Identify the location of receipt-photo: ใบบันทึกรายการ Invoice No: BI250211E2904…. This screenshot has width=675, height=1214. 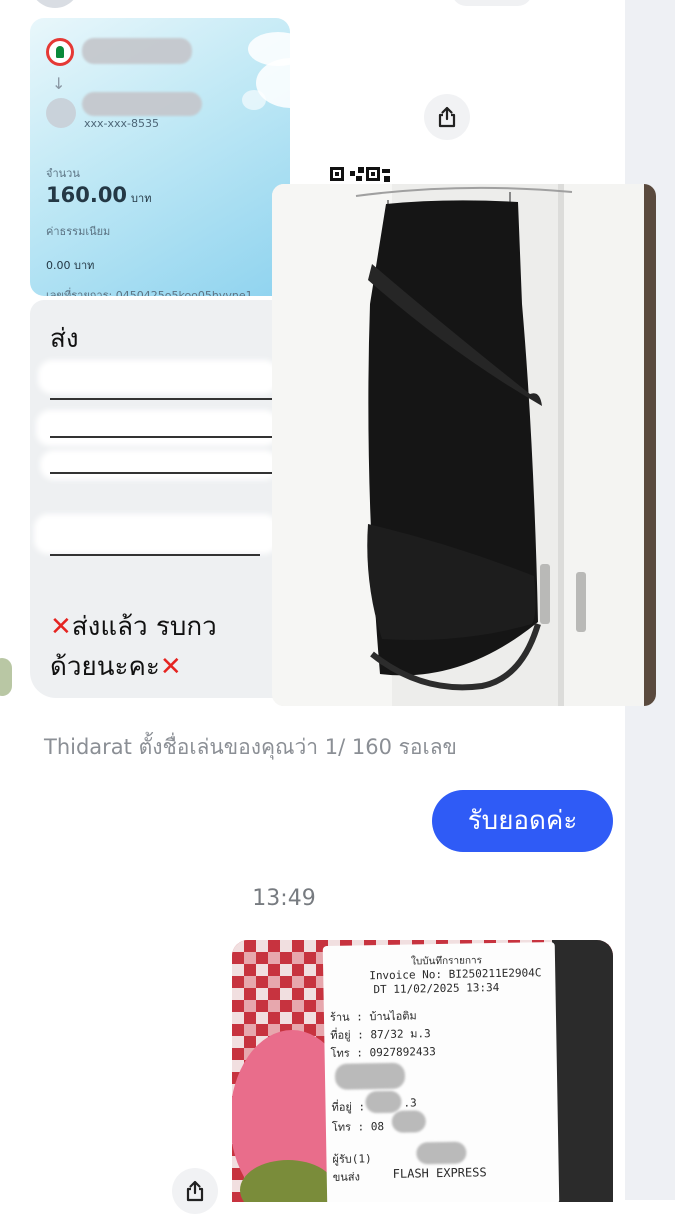
(422, 1071).